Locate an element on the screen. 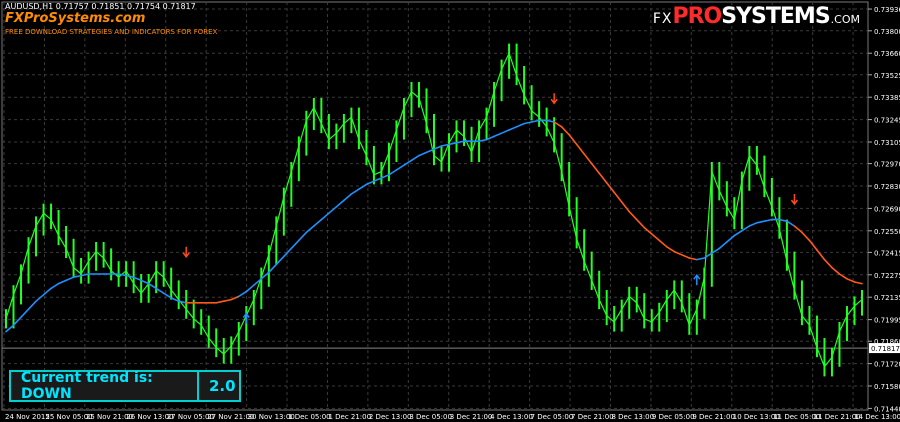  x-tick-label: 1 Dec 21:00 is located at coordinates (349, 417).